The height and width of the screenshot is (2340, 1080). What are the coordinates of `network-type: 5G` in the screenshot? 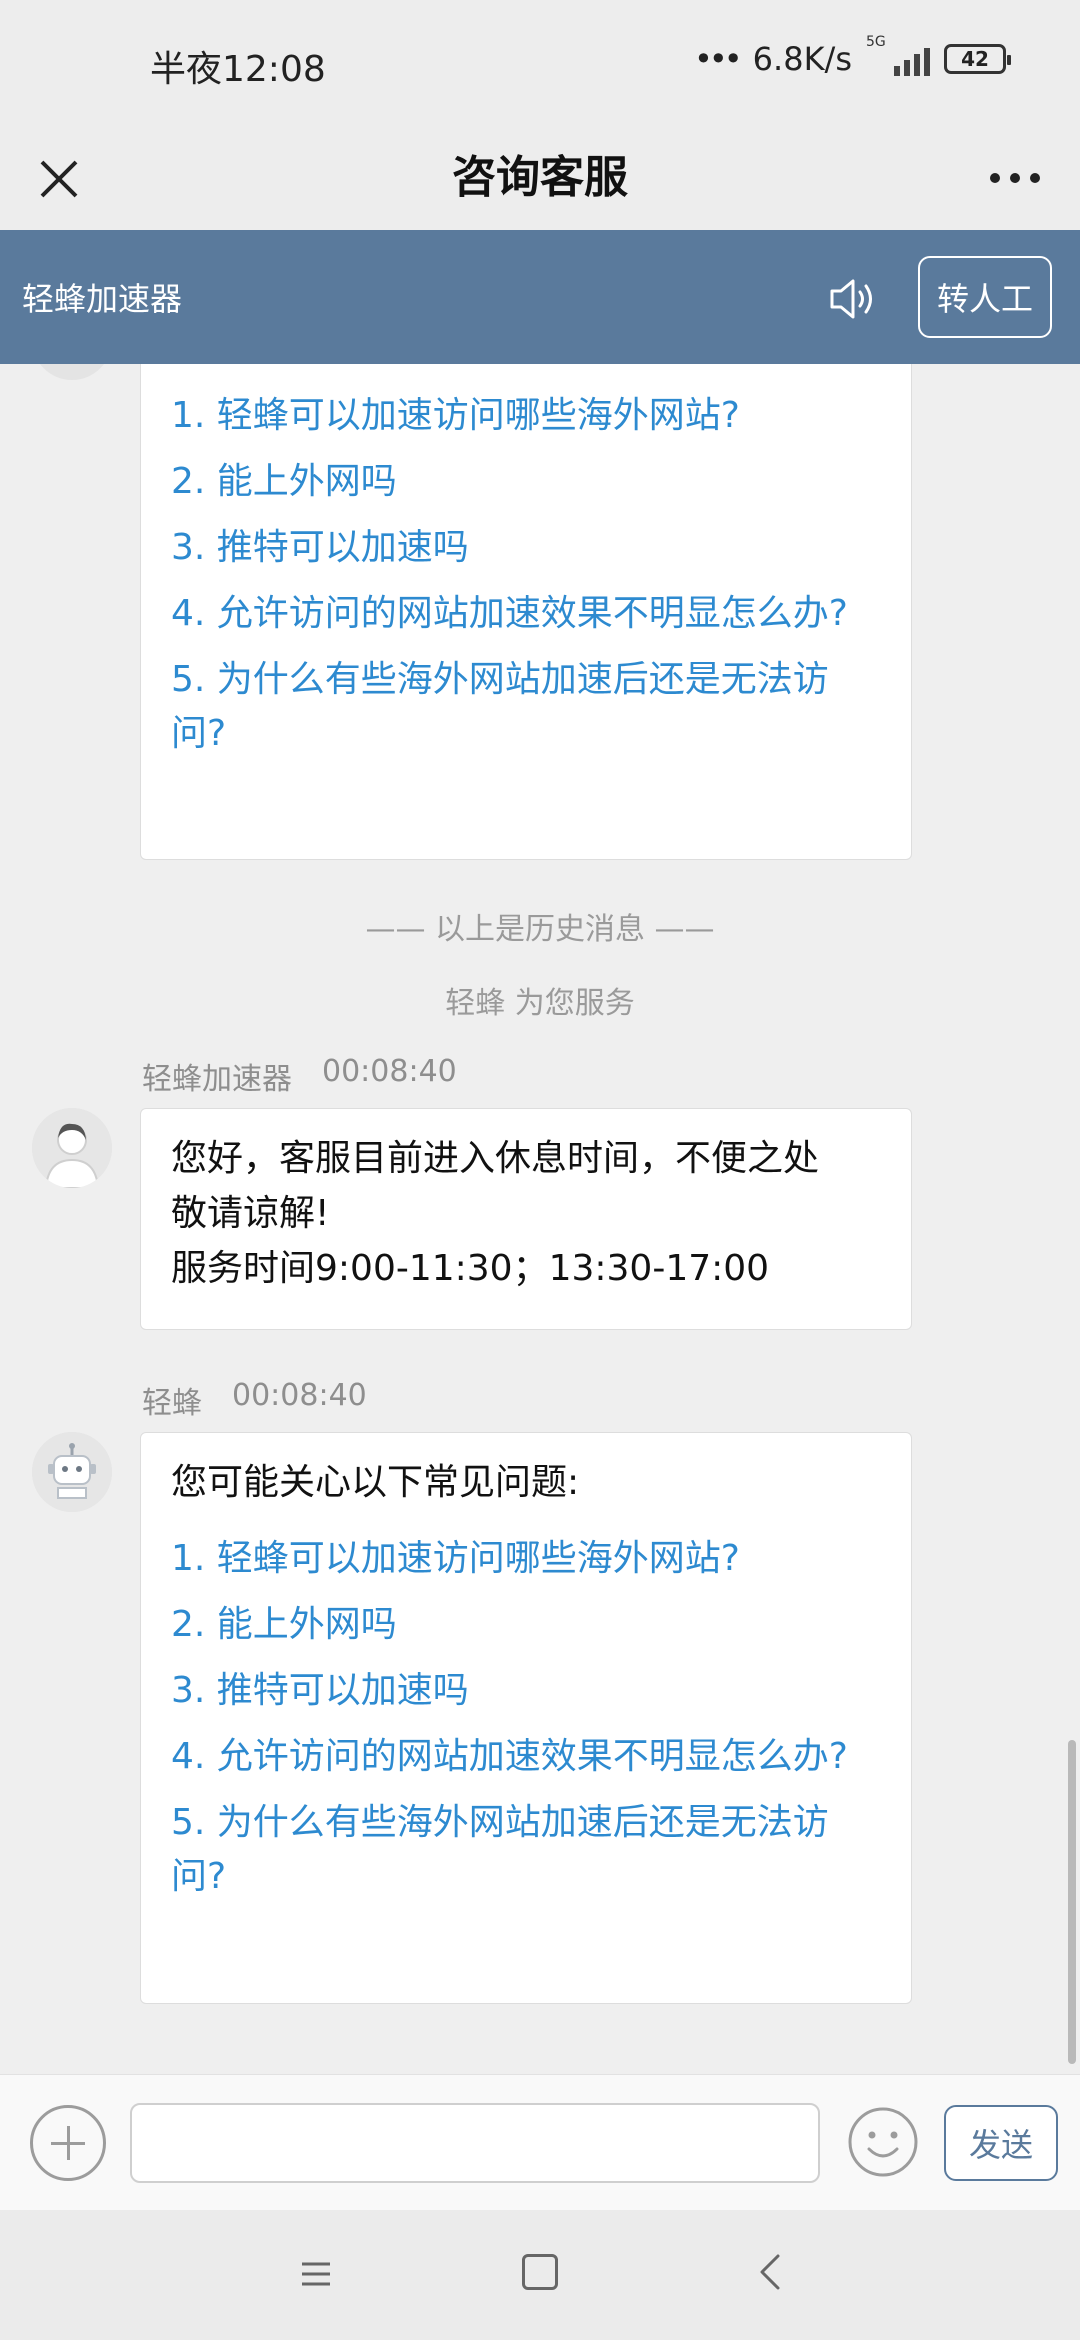 It's located at (876, 42).